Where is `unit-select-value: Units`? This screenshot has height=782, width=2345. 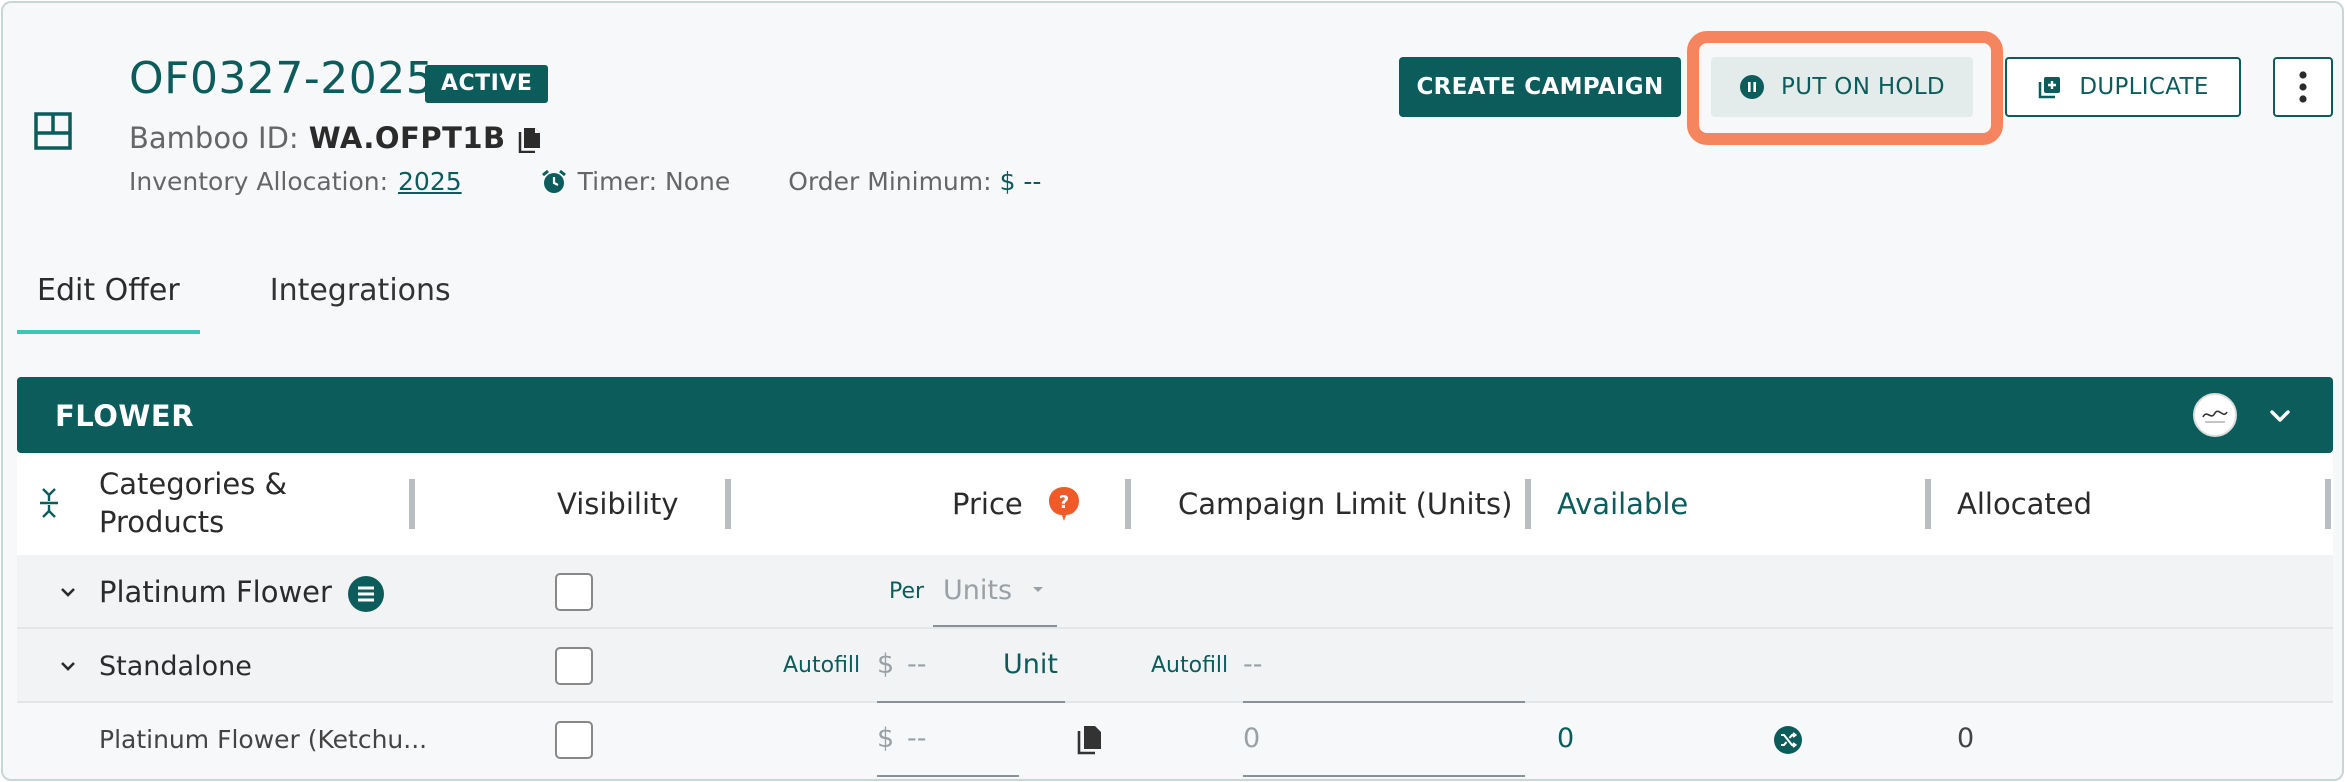
unit-select-value: Units is located at coordinates (977, 590).